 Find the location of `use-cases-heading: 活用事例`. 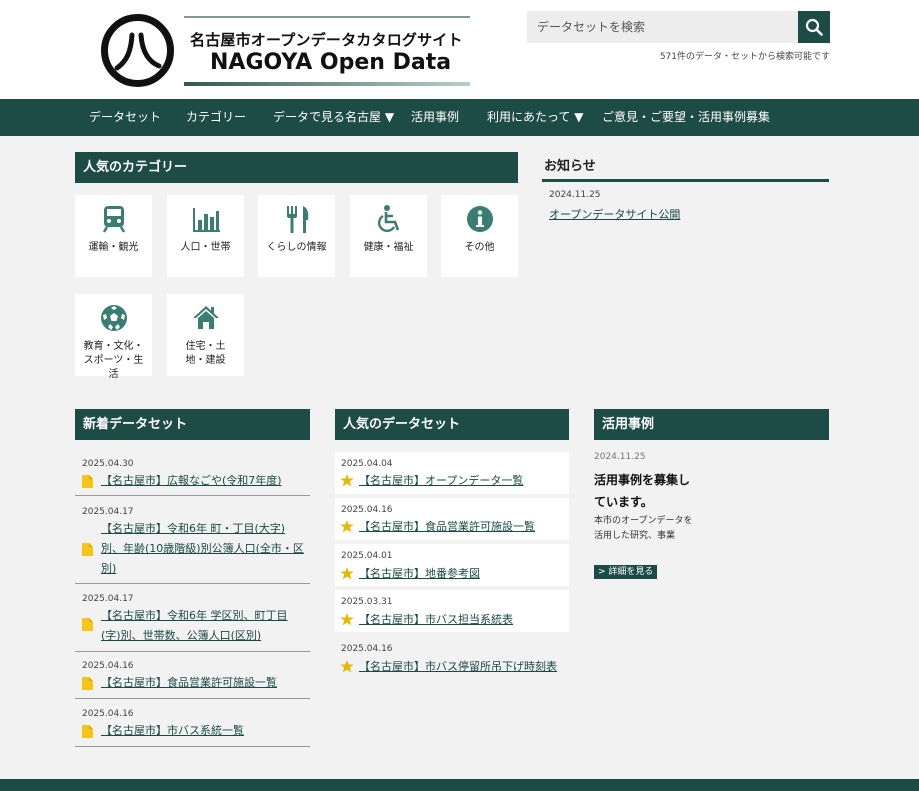

use-cases-heading: 活用事例 is located at coordinates (711, 424).